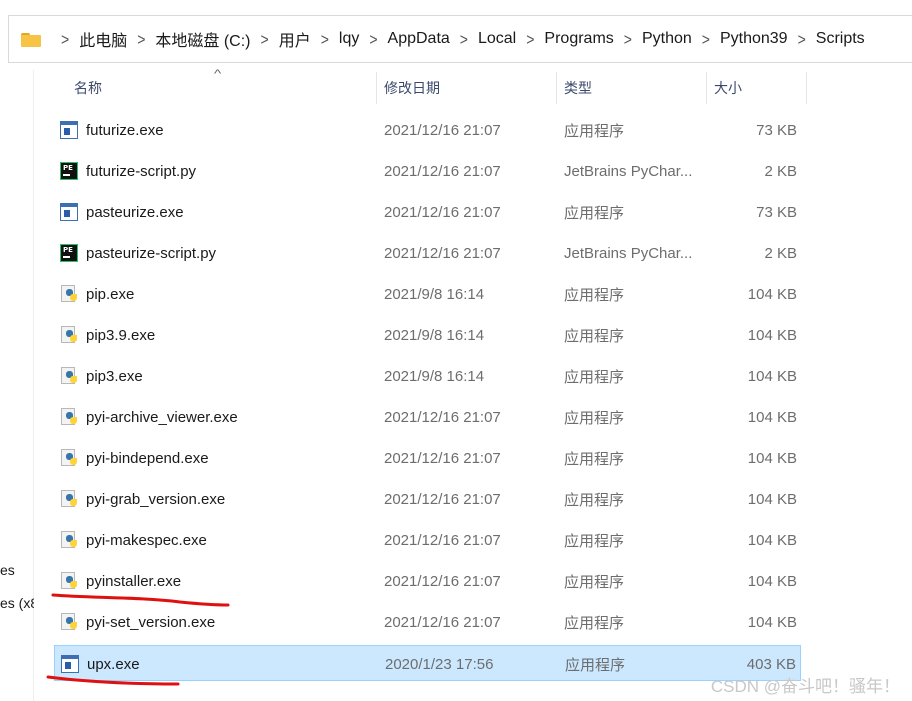 Image resolution: width=912 pixels, height=701 pixels. I want to click on file-name: pyi-grab_version.exe, so click(156, 499).